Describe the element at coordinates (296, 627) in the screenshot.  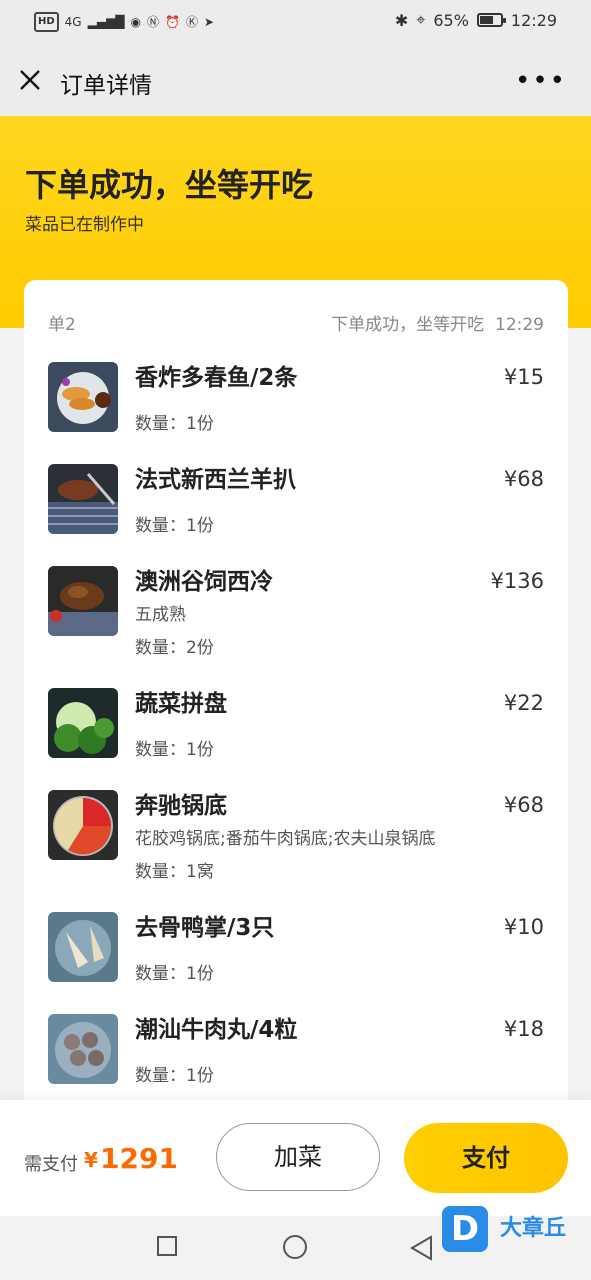
I see `list-item: 澳洲谷饲西冷 ¥136 五成熟 数量：2份` at that location.